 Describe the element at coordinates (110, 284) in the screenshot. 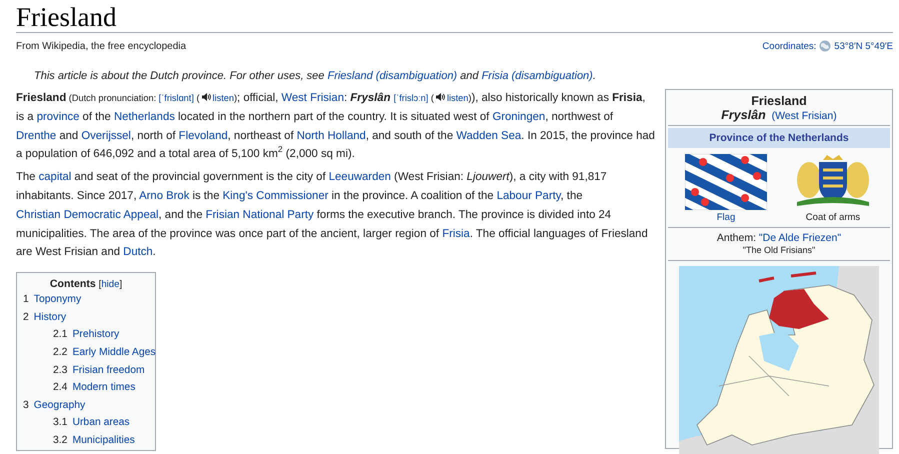

I see `toc-toggle: [hide]` at that location.